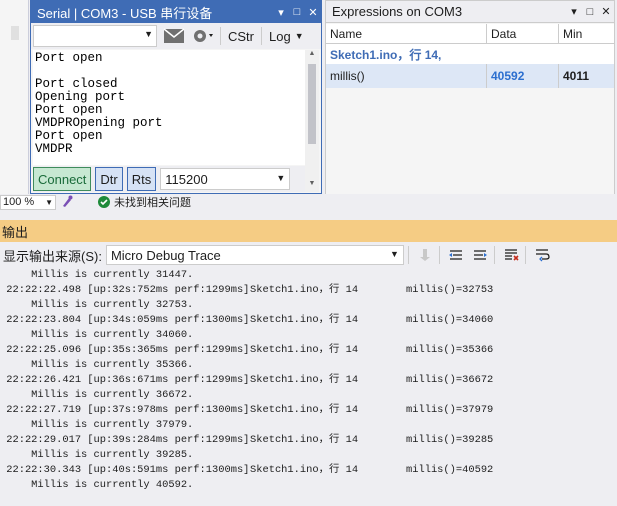 The width and height of the screenshot is (617, 506). I want to click on clear-all-icon, so click(511, 255).